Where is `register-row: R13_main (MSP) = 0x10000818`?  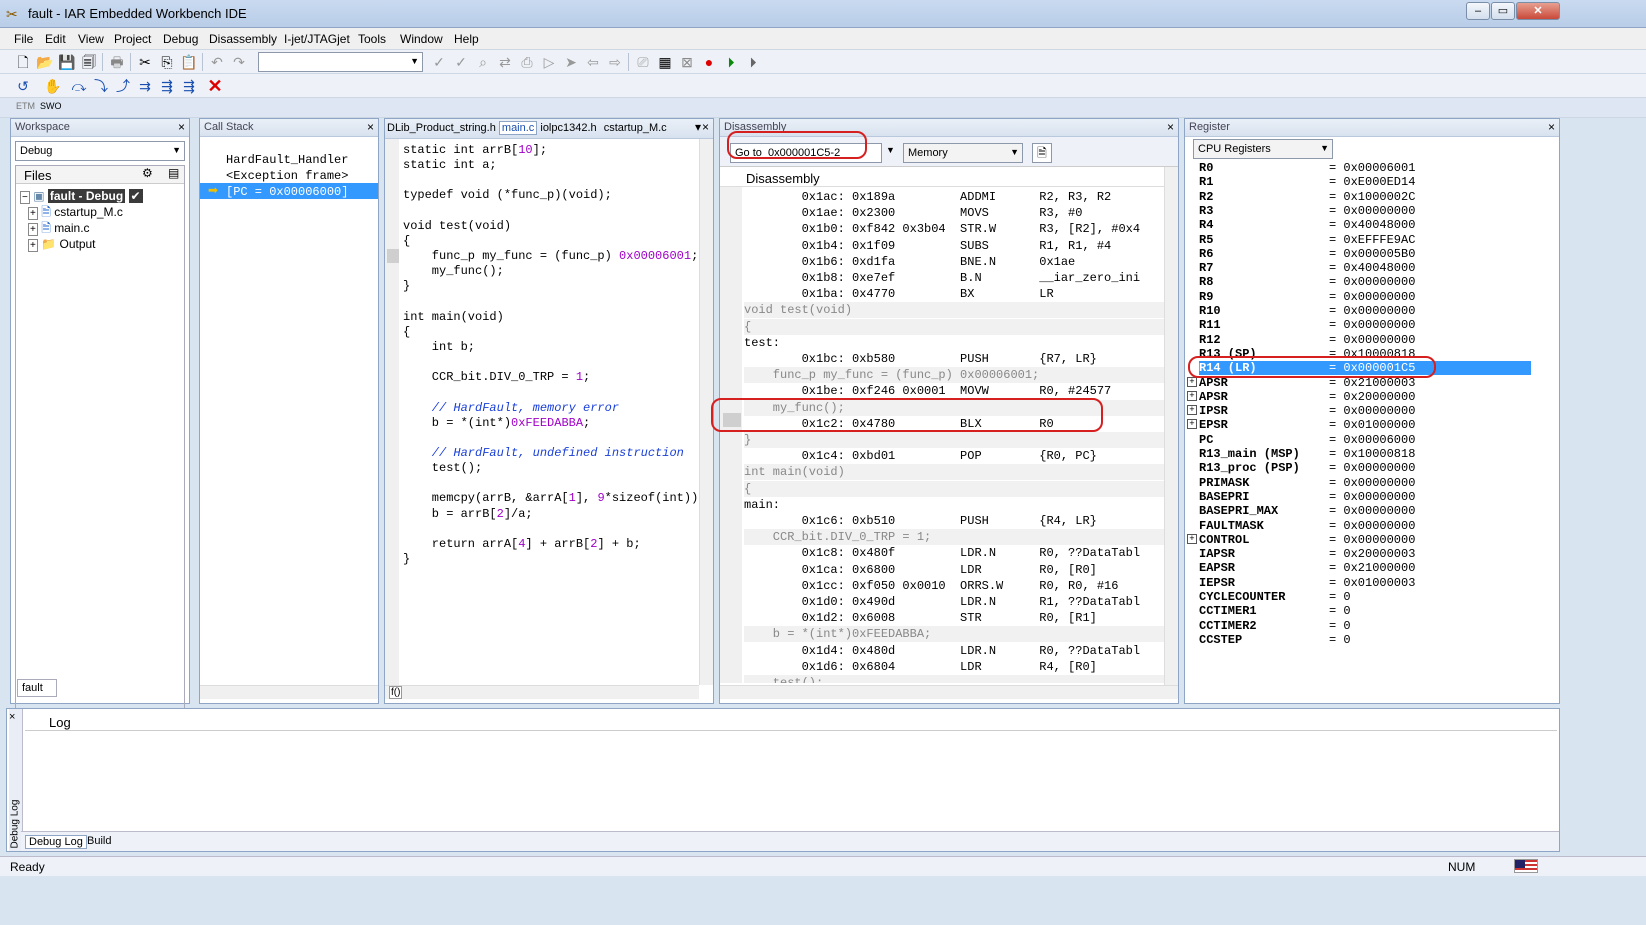 register-row: R13_main (MSP) = 0x10000818 is located at coordinates (1369, 454).